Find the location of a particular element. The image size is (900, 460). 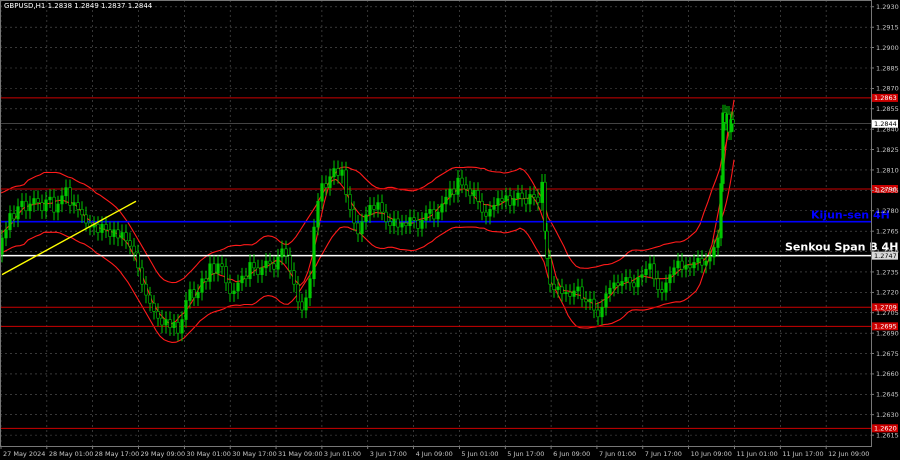

y-tick-label: 1.2810 is located at coordinates (887, 170).